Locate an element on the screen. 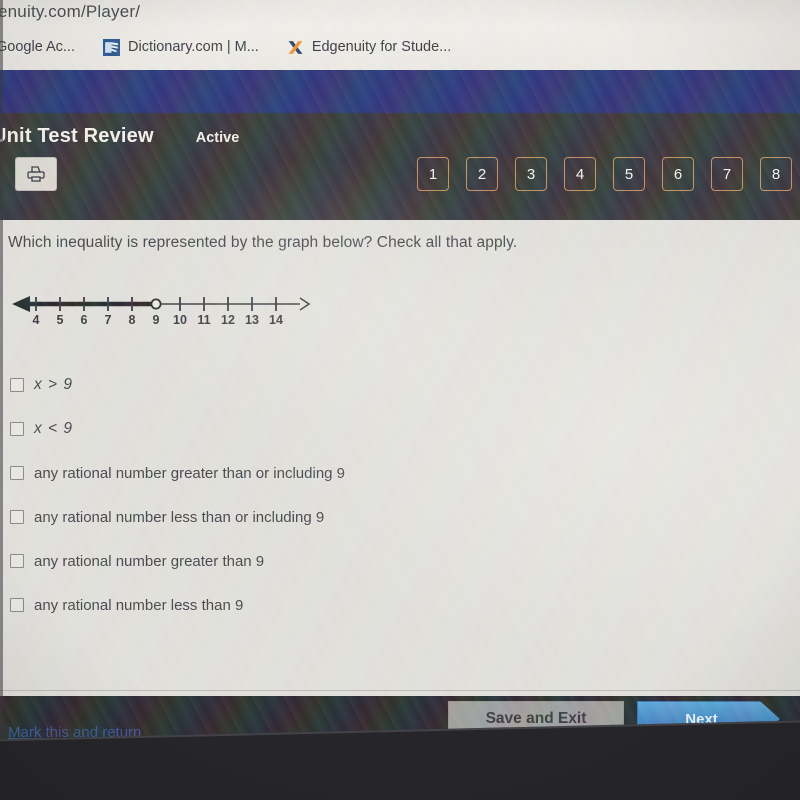  answer-option-label: any rational number less than 9 is located at coordinates (139, 605).